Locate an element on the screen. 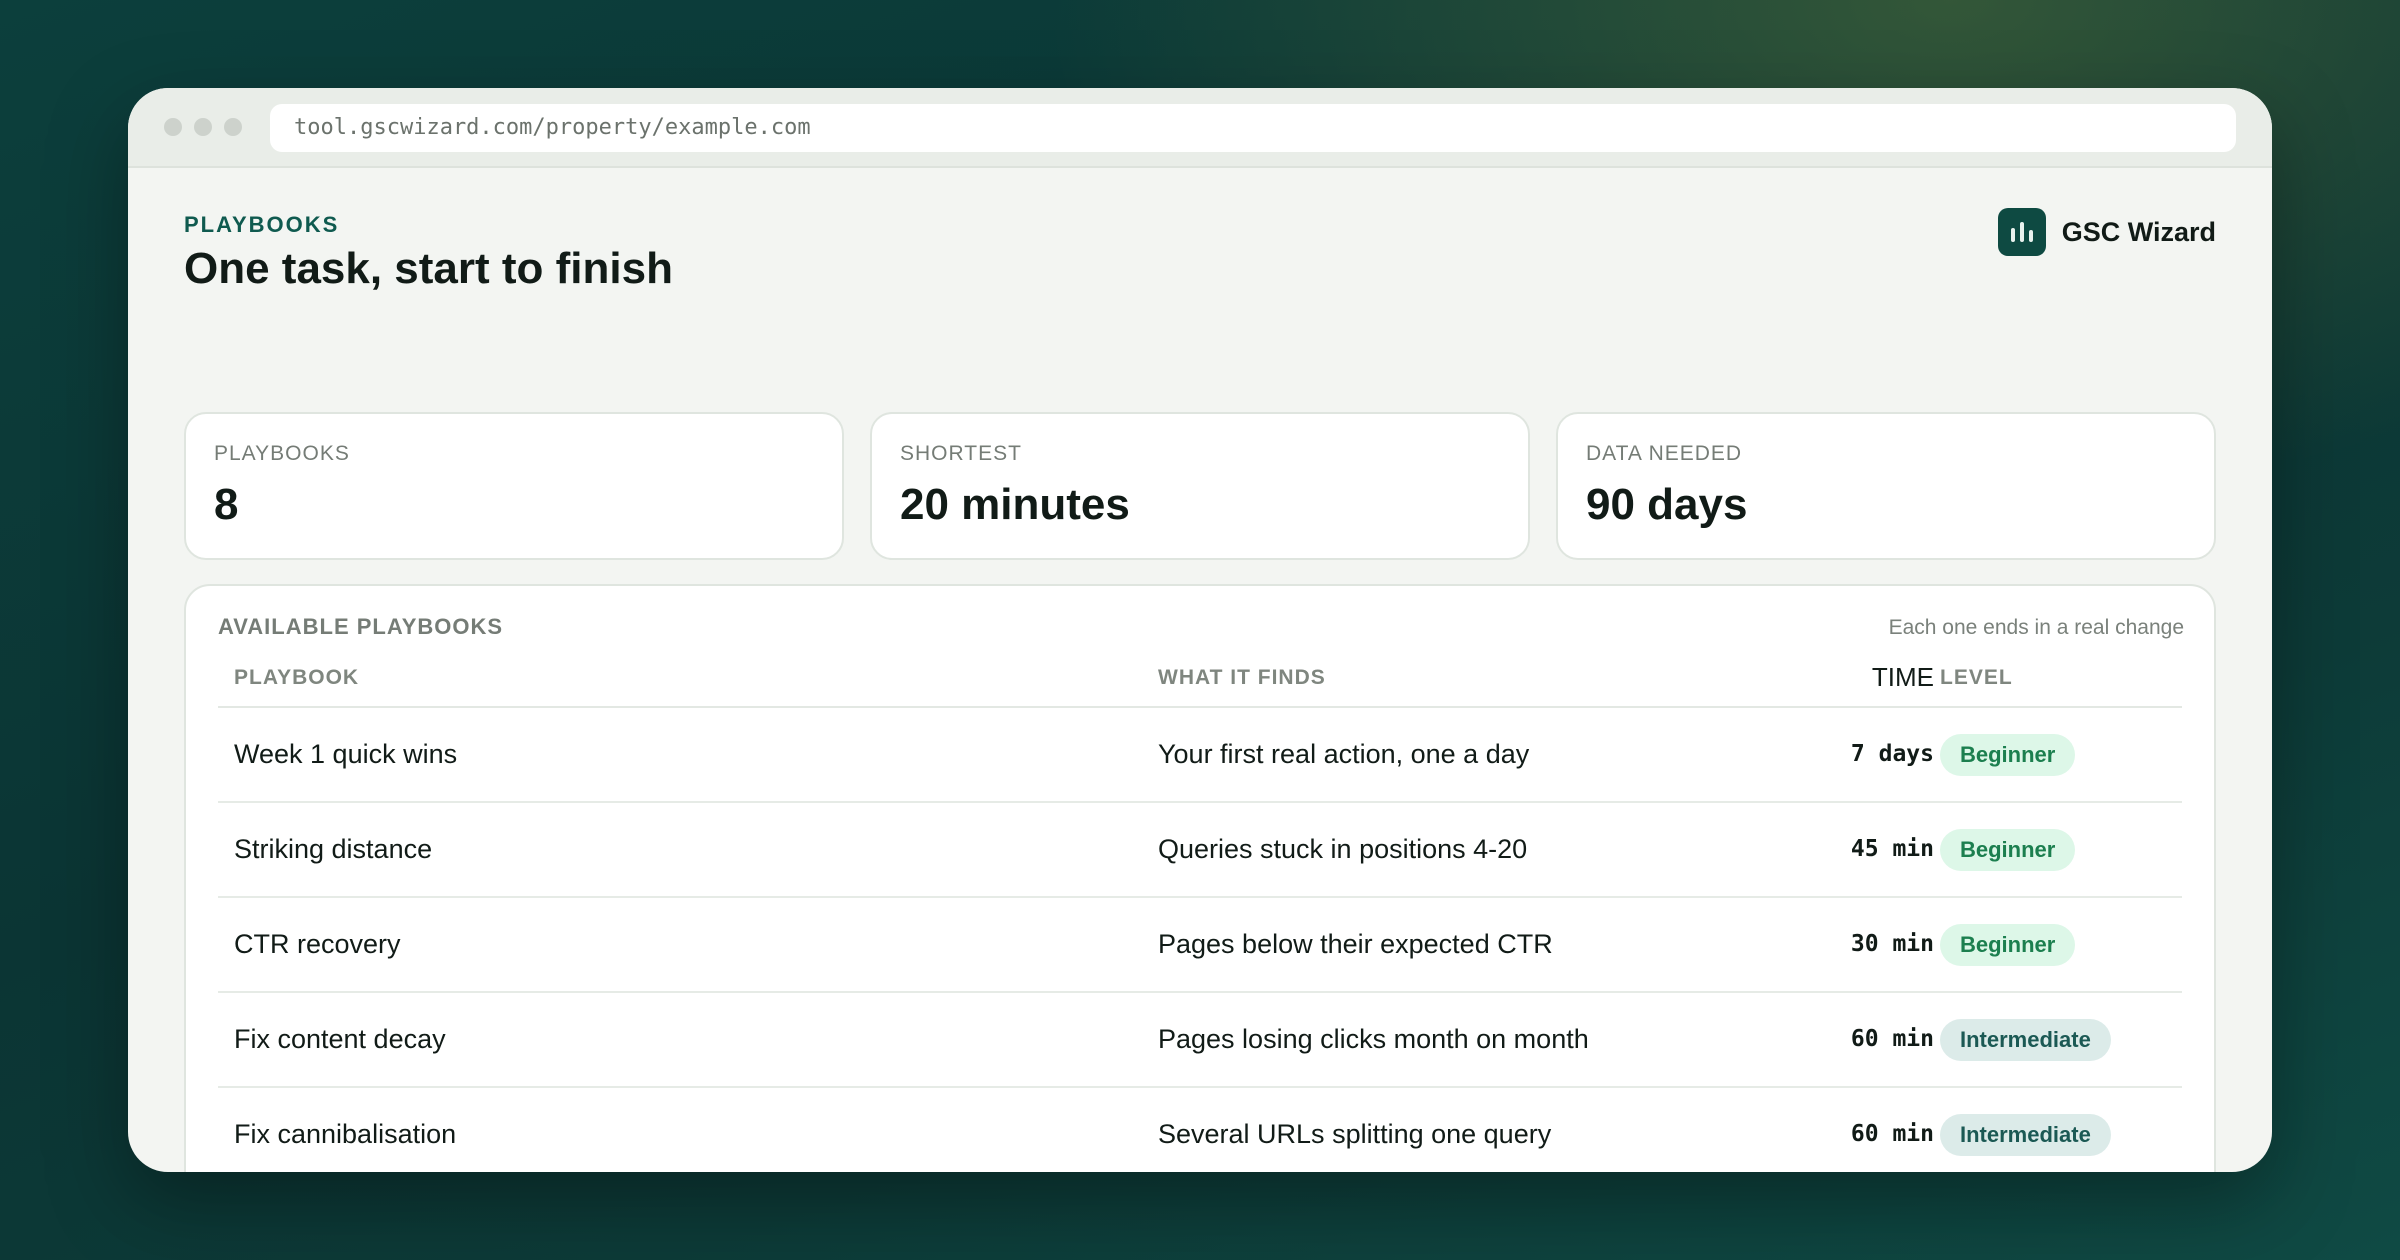 The height and width of the screenshot is (1260, 2400). stat-value: 8 is located at coordinates (226, 504).